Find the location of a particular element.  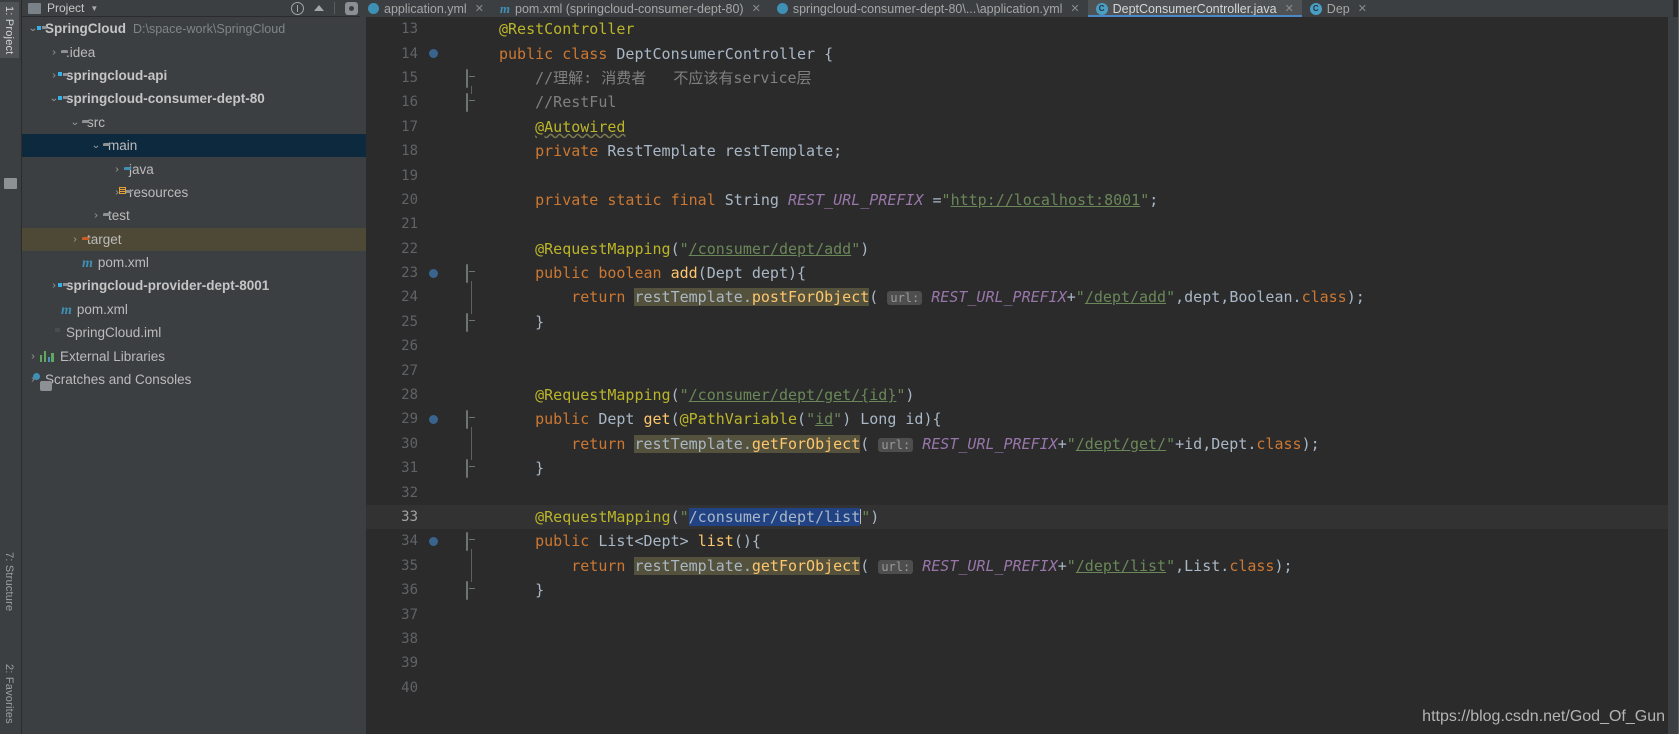

editor-tab-label: DeptConsumerController.java is located at coordinates (1194, 8).